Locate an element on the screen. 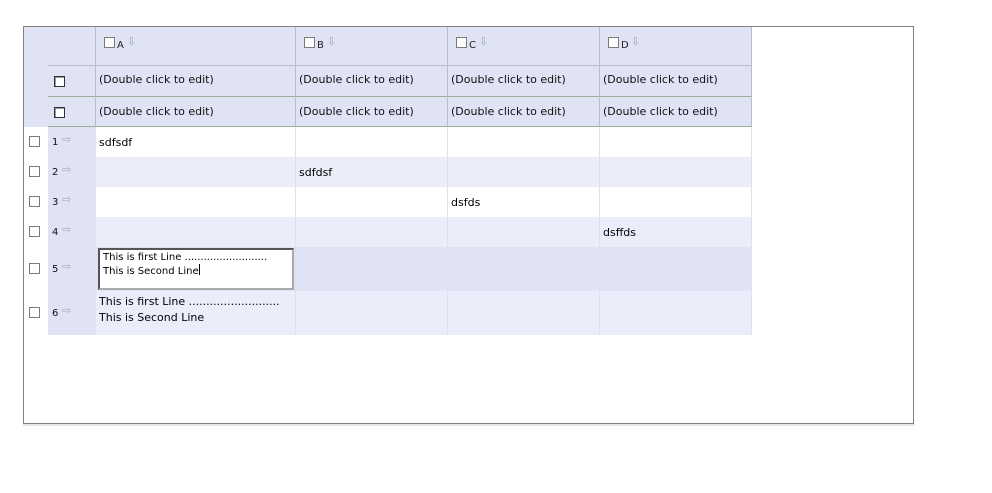 The height and width of the screenshot is (493, 992). data-cell: dsffds is located at coordinates (676, 232).